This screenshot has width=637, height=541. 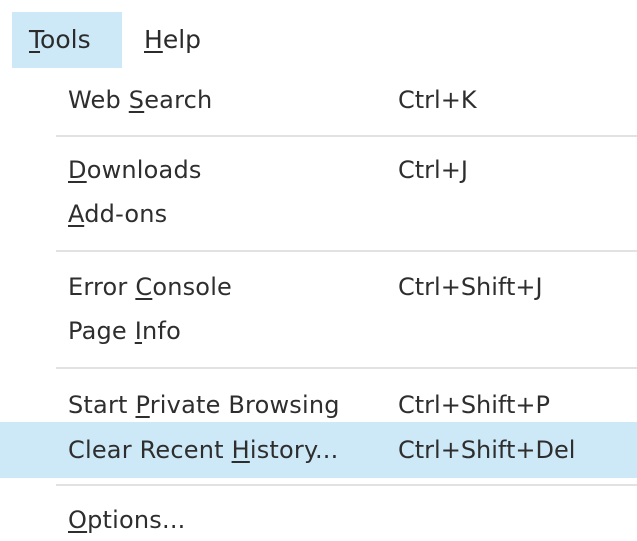 What do you see at coordinates (60, 39) in the screenshot?
I see `menu-tools-label: Tools` at bounding box center [60, 39].